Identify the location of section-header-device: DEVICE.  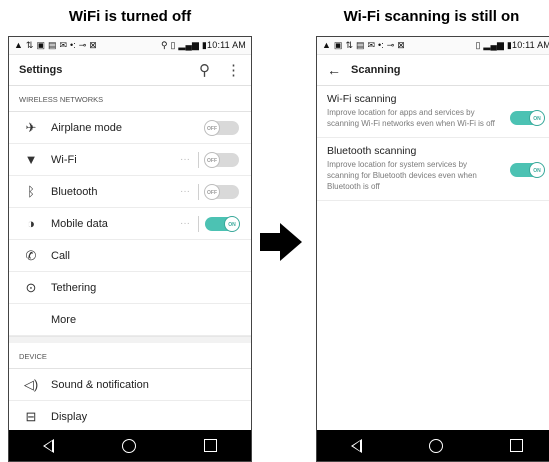
(130, 356).